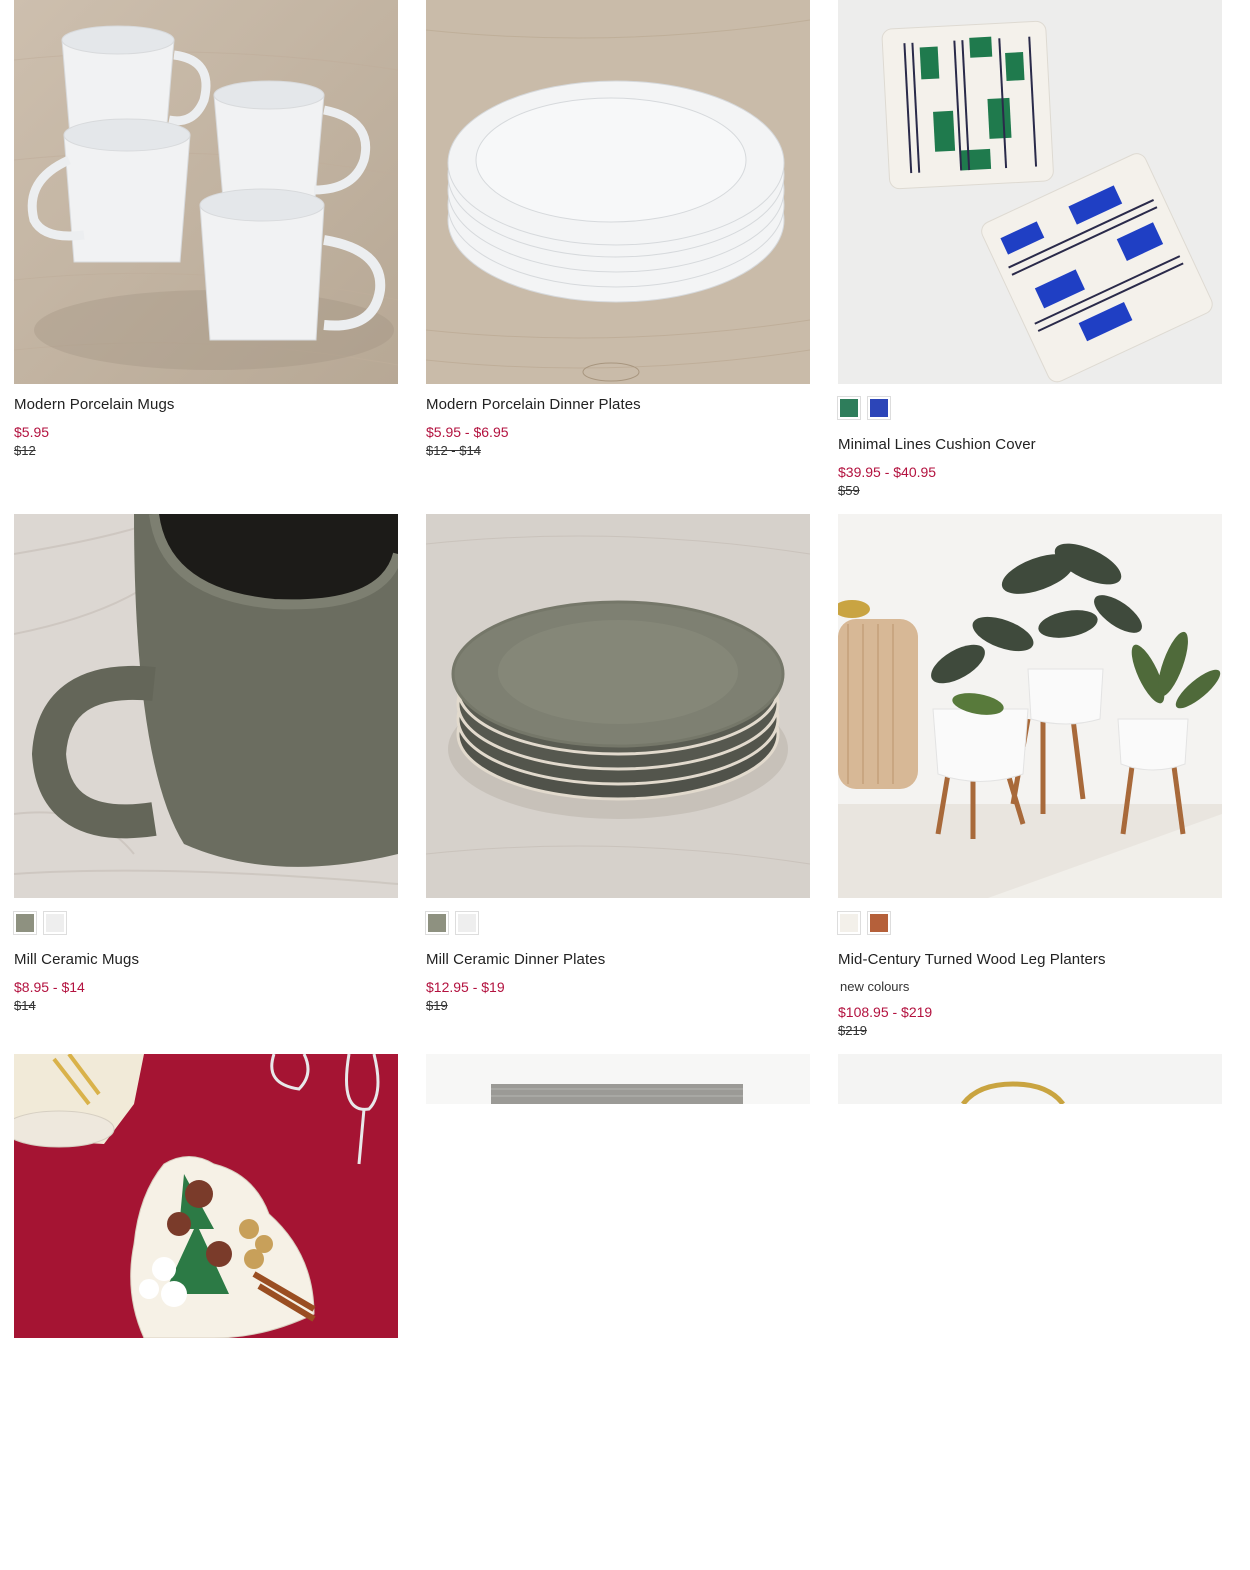 The image size is (1250, 1570). Describe the element at coordinates (838, 1224) in the screenshot. I see `loading-area` at that location.